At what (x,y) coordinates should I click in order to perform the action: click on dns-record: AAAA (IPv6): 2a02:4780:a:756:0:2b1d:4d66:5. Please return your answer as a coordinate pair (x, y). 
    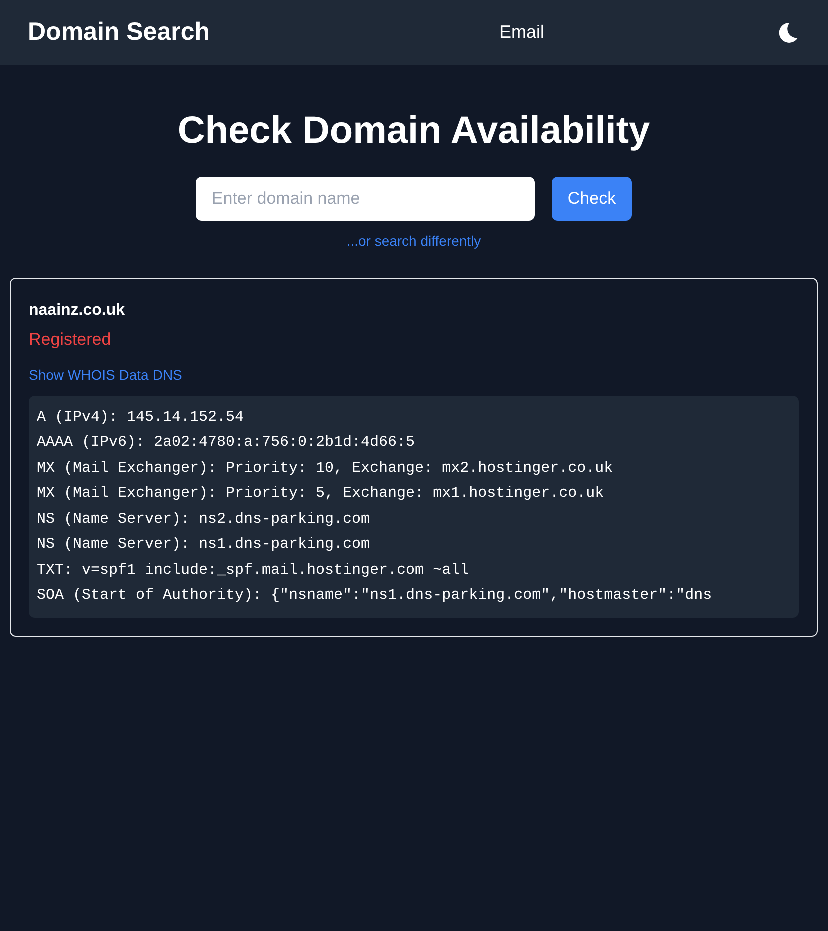
    Looking at the image, I should click on (226, 443).